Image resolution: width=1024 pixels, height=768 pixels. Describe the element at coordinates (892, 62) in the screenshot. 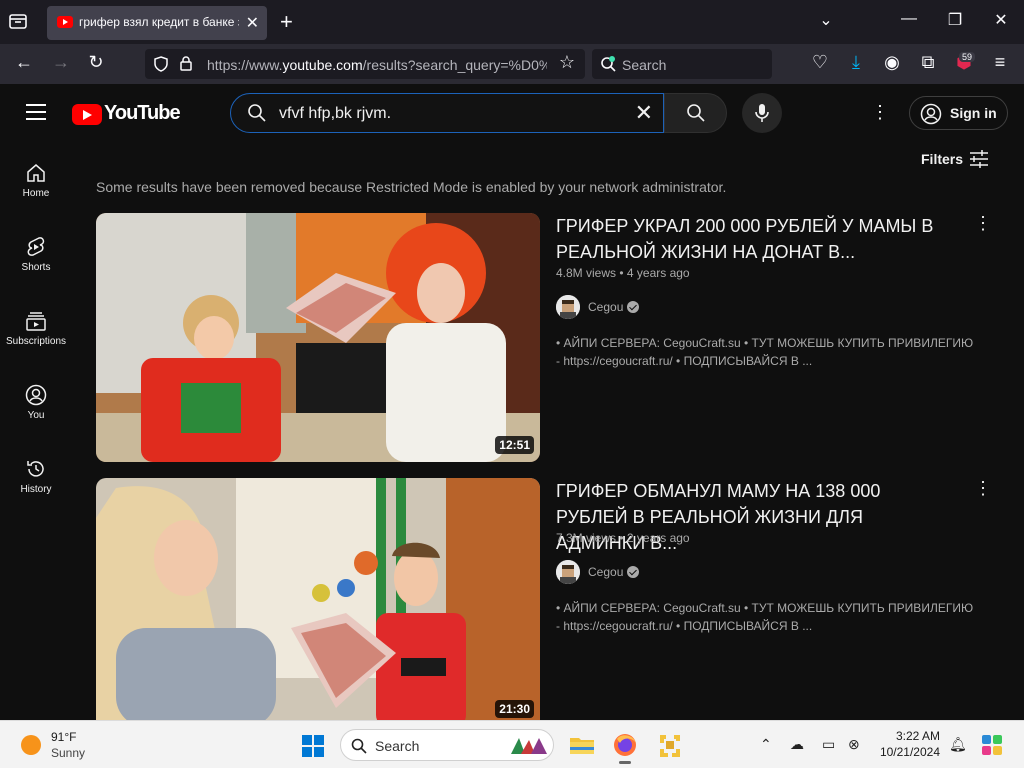

I see `account-icon: ◉` at that location.